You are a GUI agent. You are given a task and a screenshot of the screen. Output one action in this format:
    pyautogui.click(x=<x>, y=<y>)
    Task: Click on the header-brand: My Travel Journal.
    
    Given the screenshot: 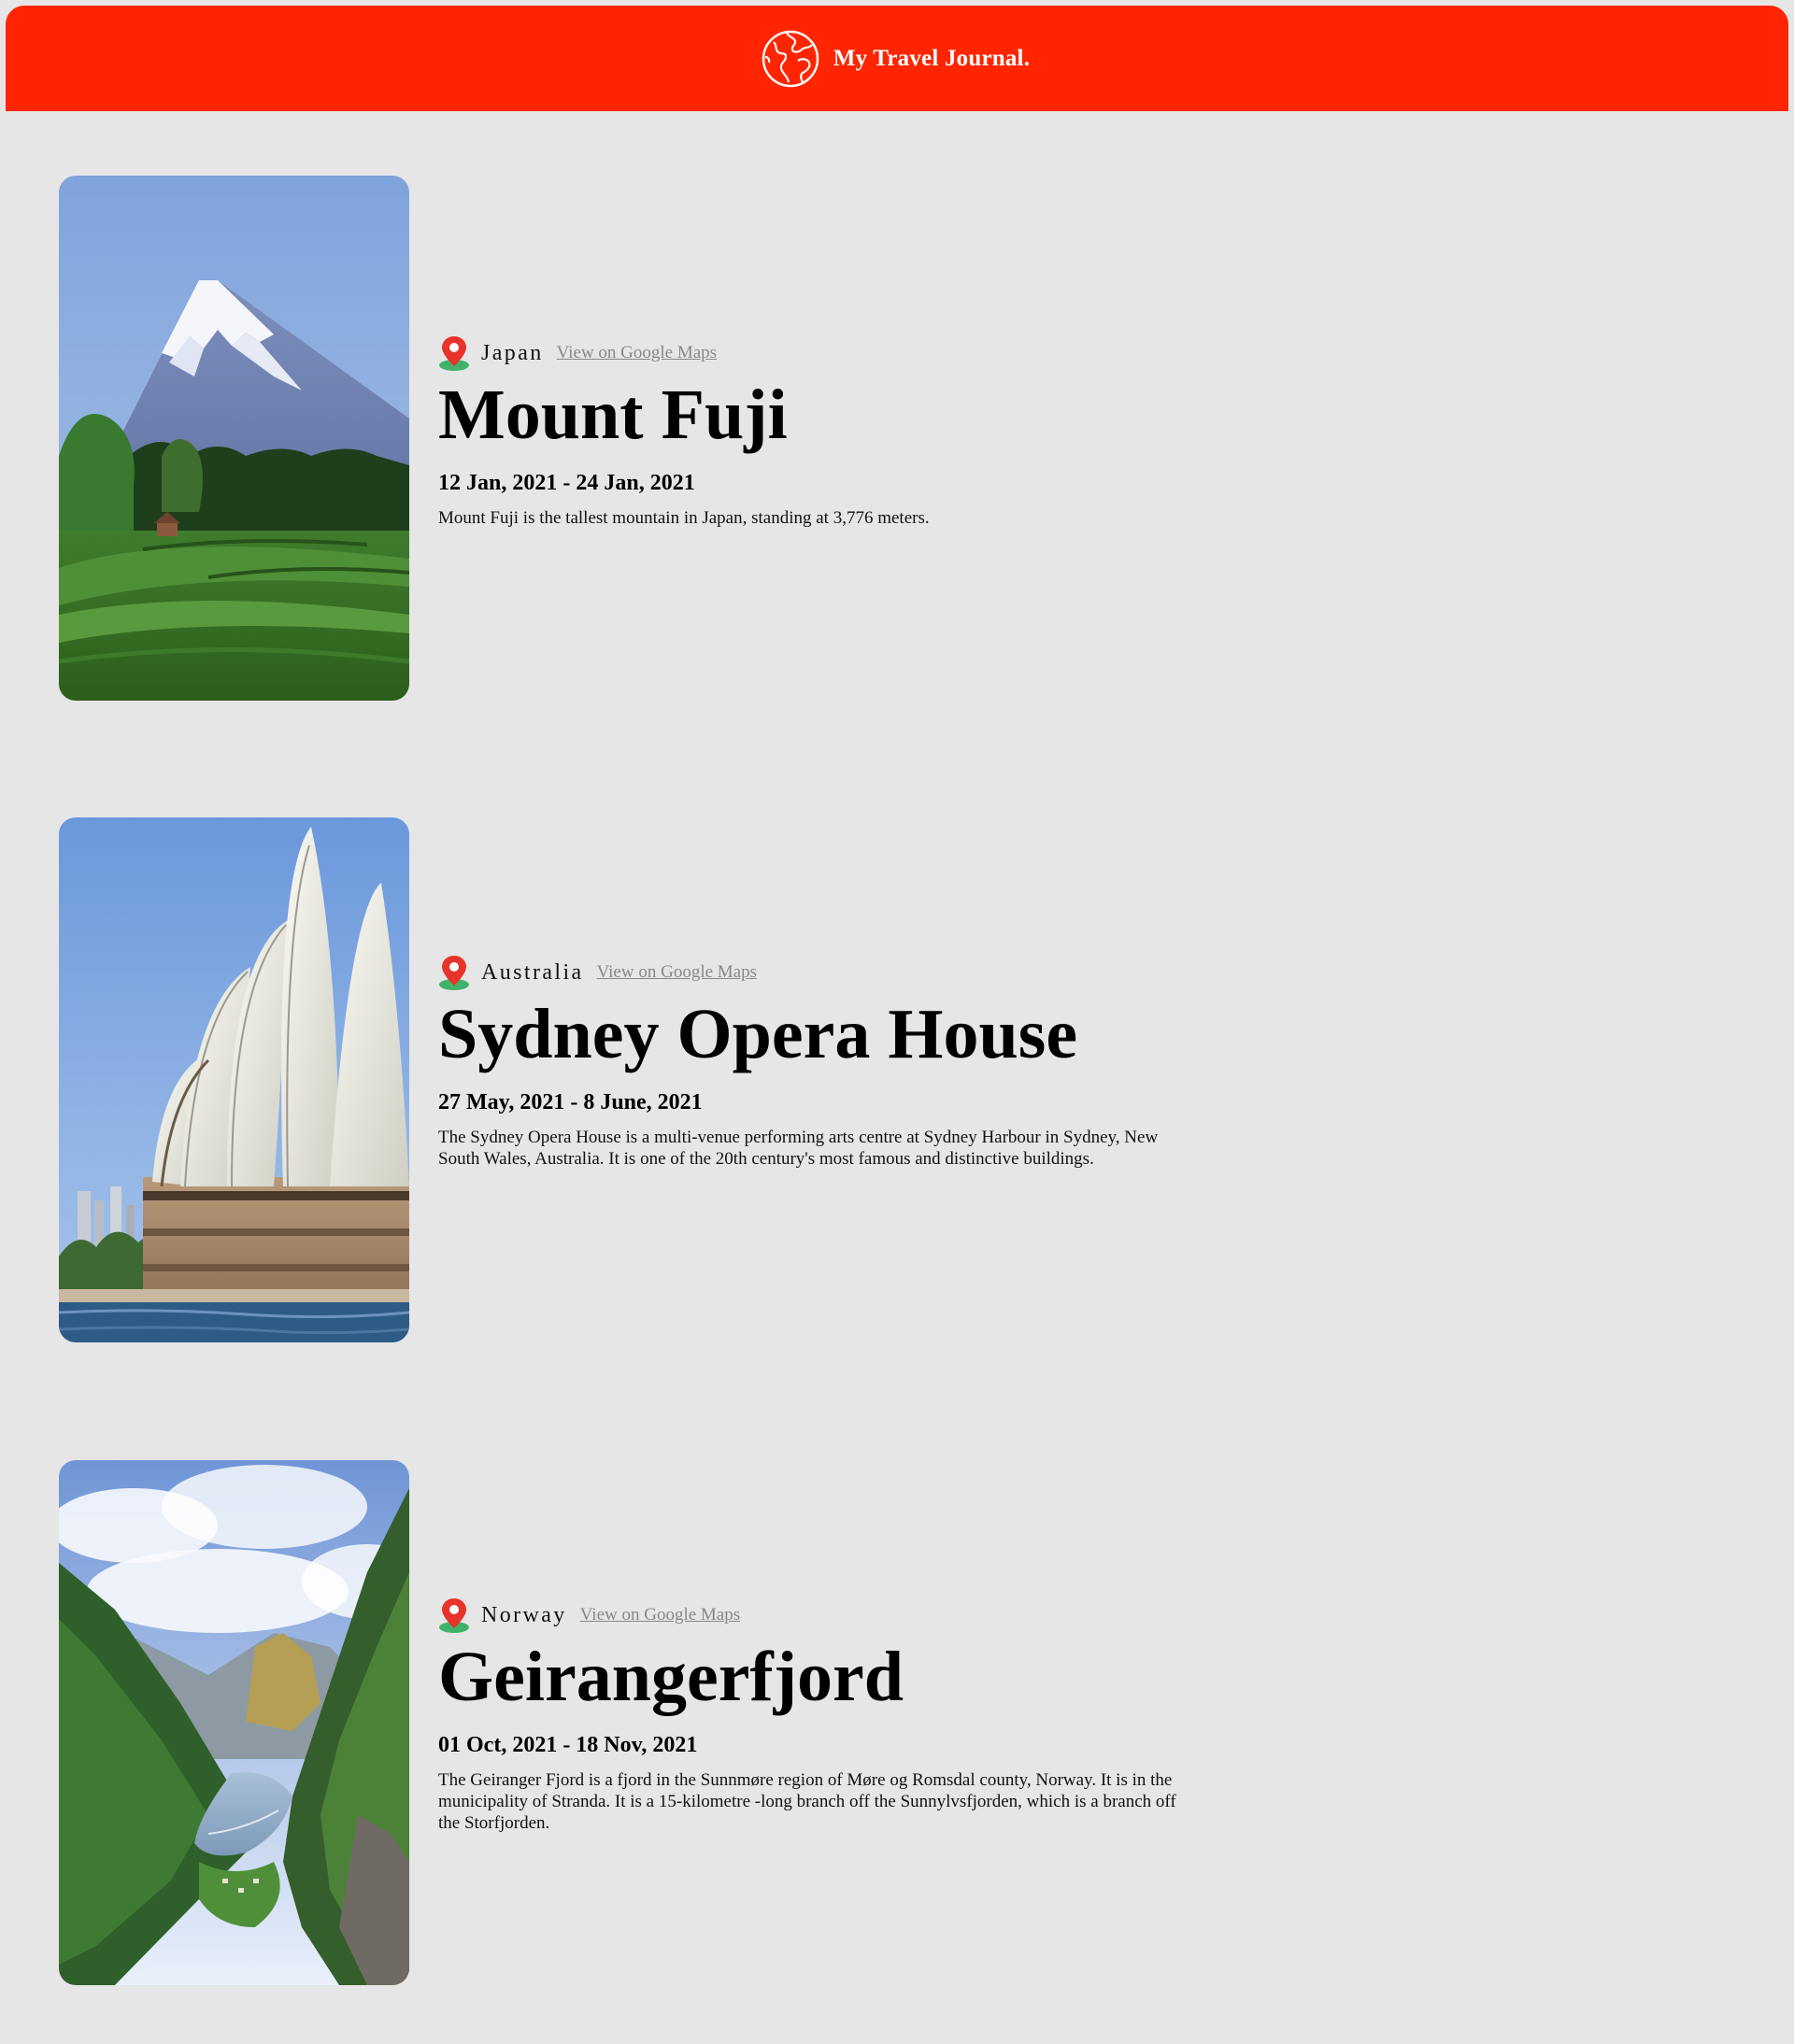 What is the action you would take?
    pyautogui.click(x=895, y=59)
    